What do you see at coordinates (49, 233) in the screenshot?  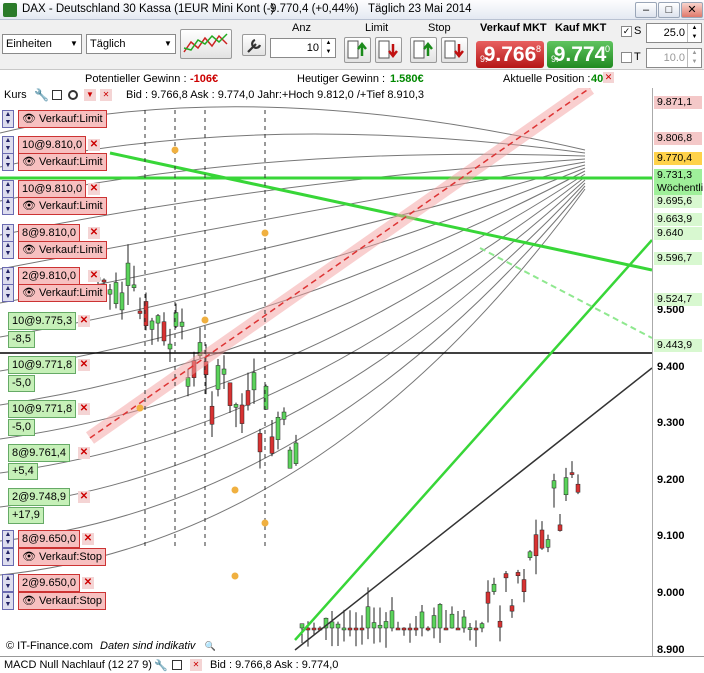 I see `order-quantity: 8@9.810,0` at bounding box center [49, 233].